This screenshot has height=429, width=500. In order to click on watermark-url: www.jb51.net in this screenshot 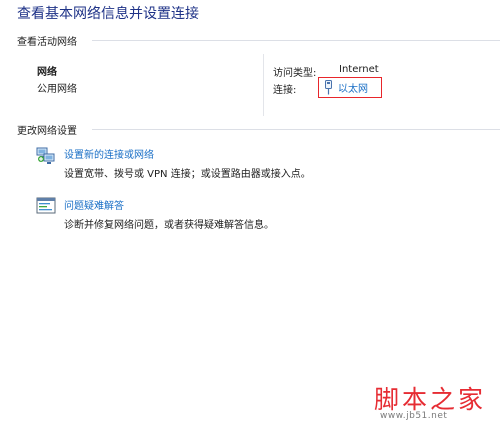, I will do `click(414, 416)`.